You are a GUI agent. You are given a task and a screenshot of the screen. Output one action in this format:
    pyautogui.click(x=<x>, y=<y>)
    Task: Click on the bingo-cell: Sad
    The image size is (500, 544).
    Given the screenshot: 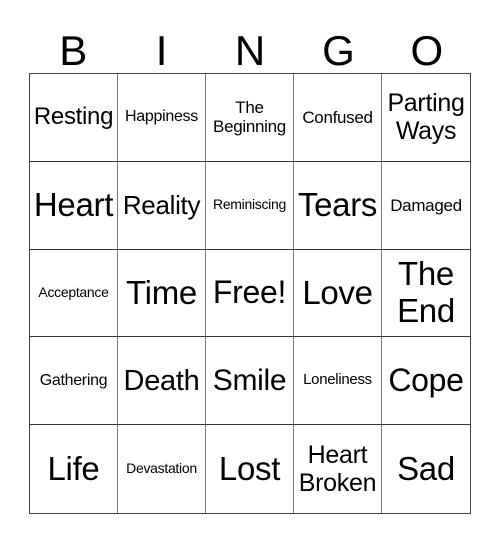 What is the action you would take?
    pyautogui.click(x=426, y=469)
    